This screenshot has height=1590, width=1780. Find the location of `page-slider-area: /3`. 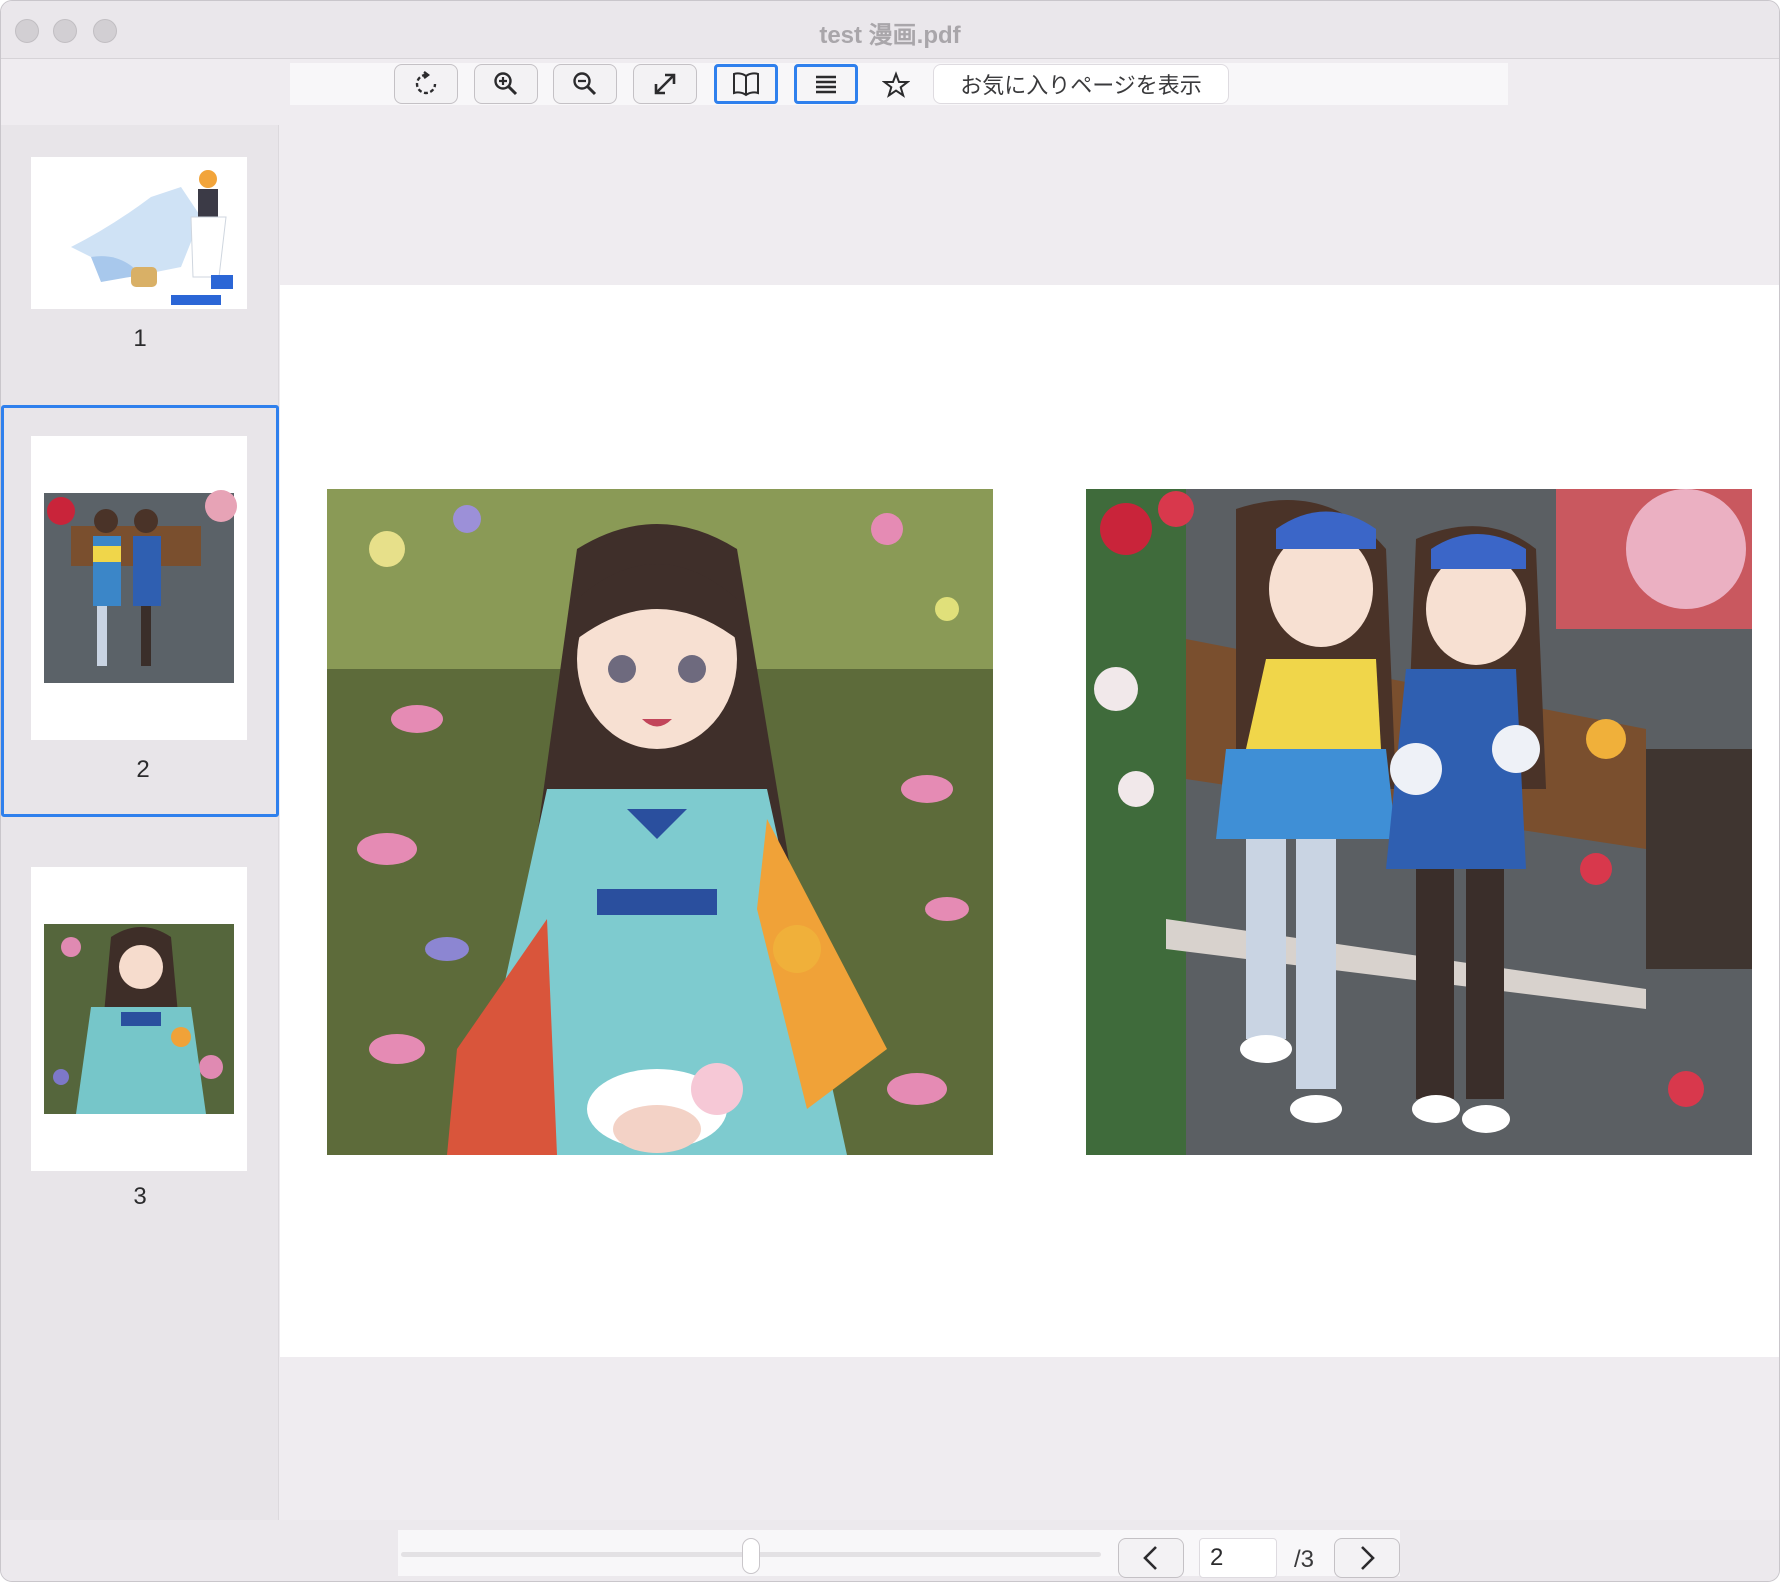

page-slider-area: /3 is located at coordinates (899, 1554).